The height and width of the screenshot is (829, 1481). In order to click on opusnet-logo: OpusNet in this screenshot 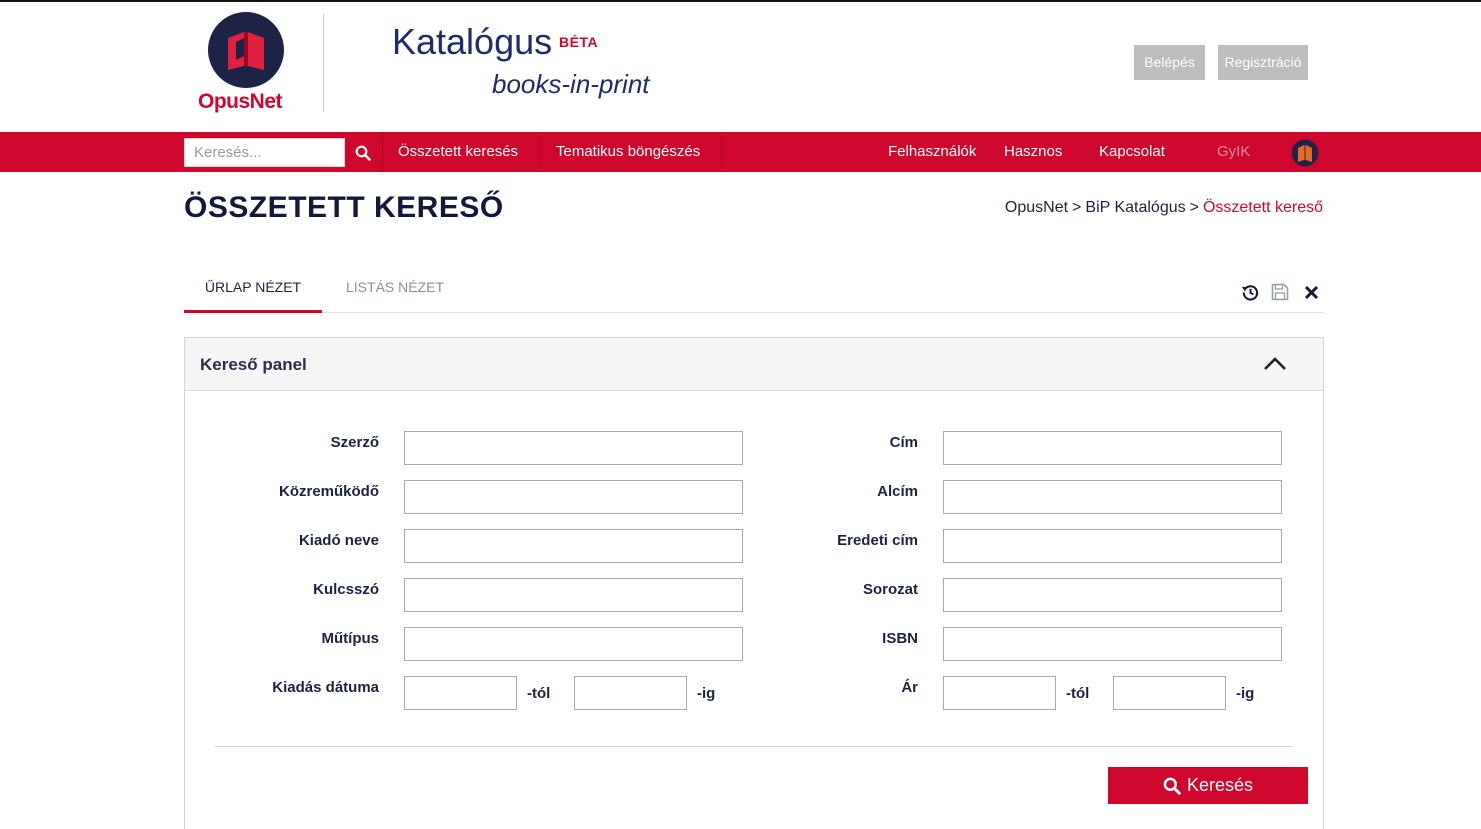, I will do `click(246, 64)`.